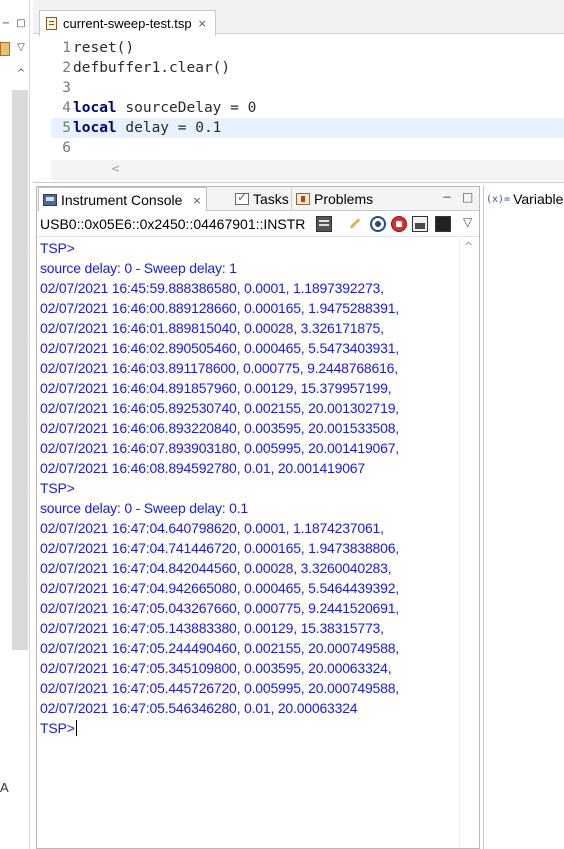 The width and height of the screenshot is (564, 849). Describe the element at coordinates (420, 224) in the screenshot. I see `capture-image-icon` at that location.